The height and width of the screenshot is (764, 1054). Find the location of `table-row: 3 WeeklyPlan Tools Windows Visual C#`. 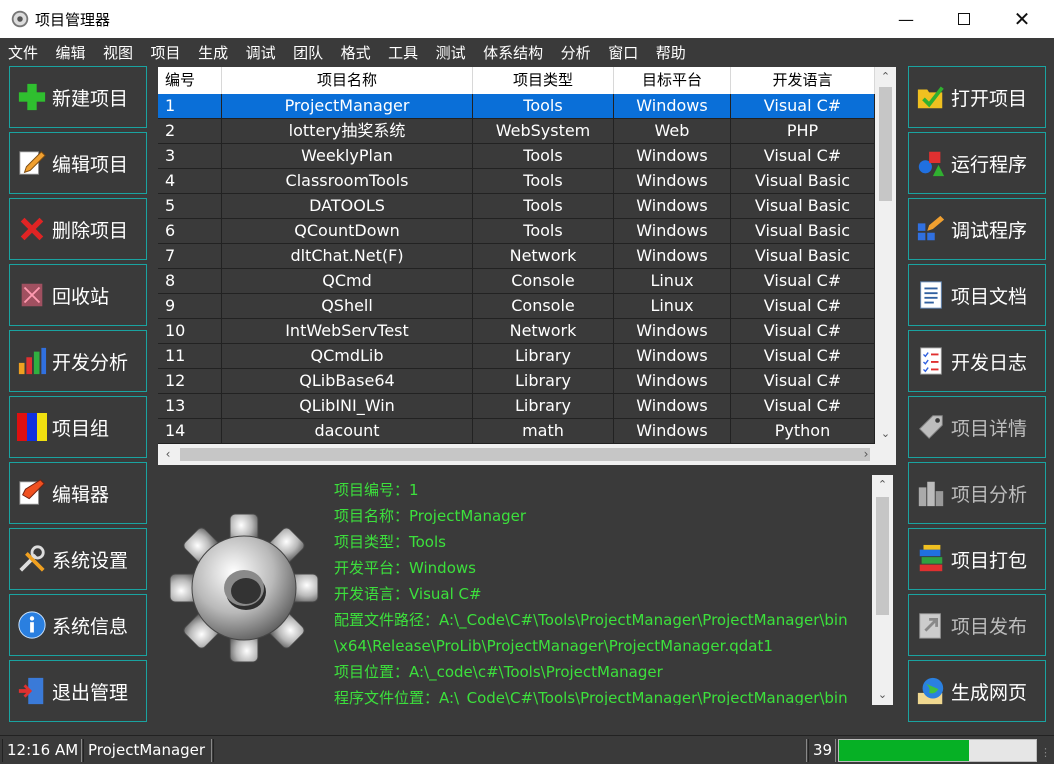

table-row: 3 WeeklyPlan Tools Windows Visual C# is located at coordinates (516, 156).